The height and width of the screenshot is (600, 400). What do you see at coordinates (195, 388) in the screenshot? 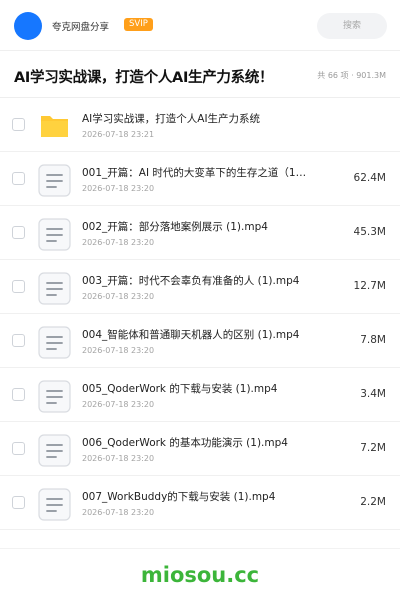
I see `file-name: 005_QoderWork 的下载与安装 (1).mp4` at bounding box center [195, 388].